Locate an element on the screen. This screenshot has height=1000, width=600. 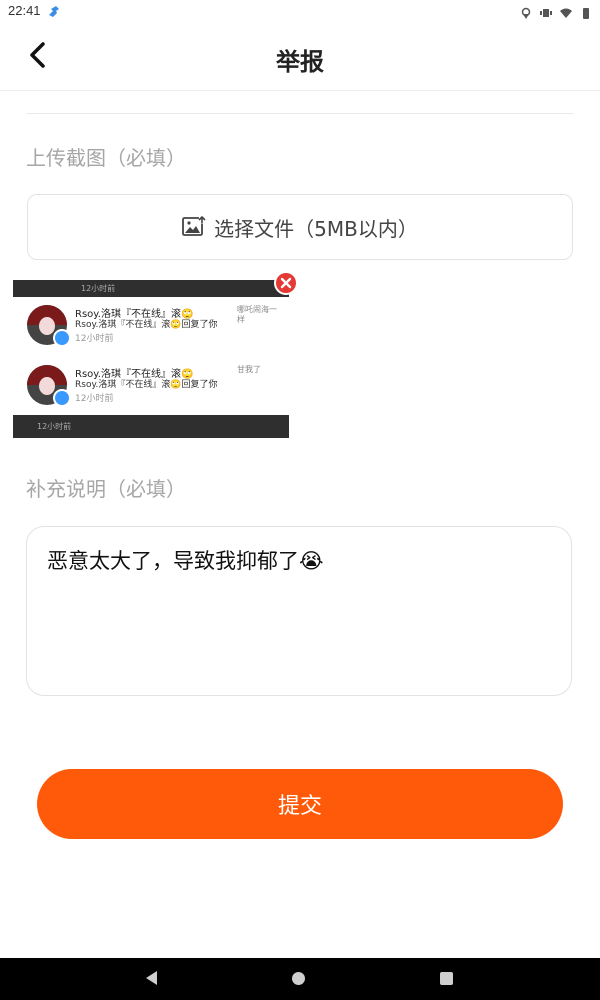
system-nav-bar is located at coordinates (300, 979).